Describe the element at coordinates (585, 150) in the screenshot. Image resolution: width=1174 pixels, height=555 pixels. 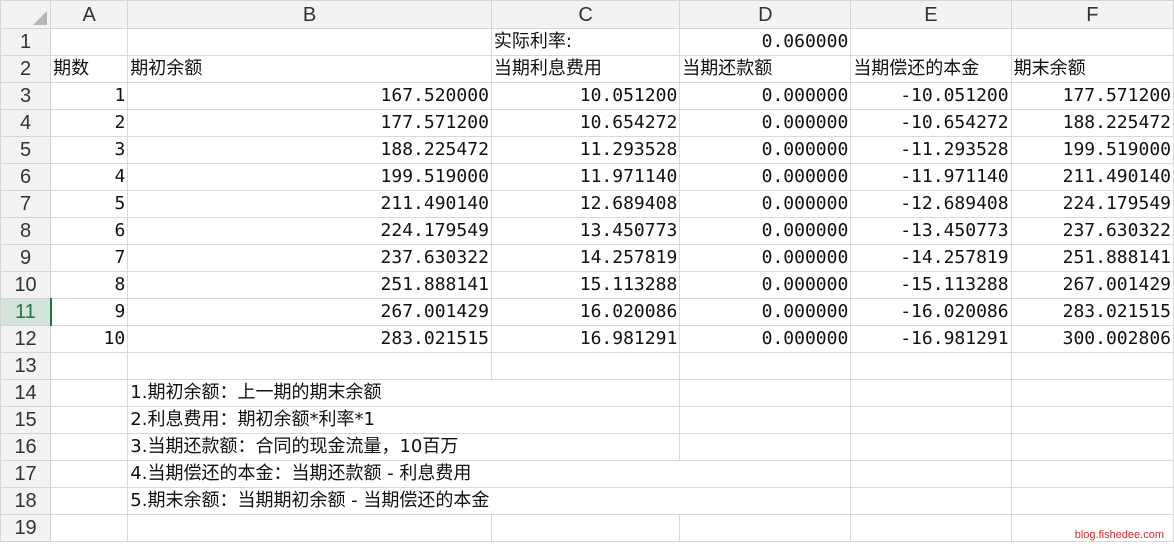
I see `cell-interest-expense: 11.293528` at that location.